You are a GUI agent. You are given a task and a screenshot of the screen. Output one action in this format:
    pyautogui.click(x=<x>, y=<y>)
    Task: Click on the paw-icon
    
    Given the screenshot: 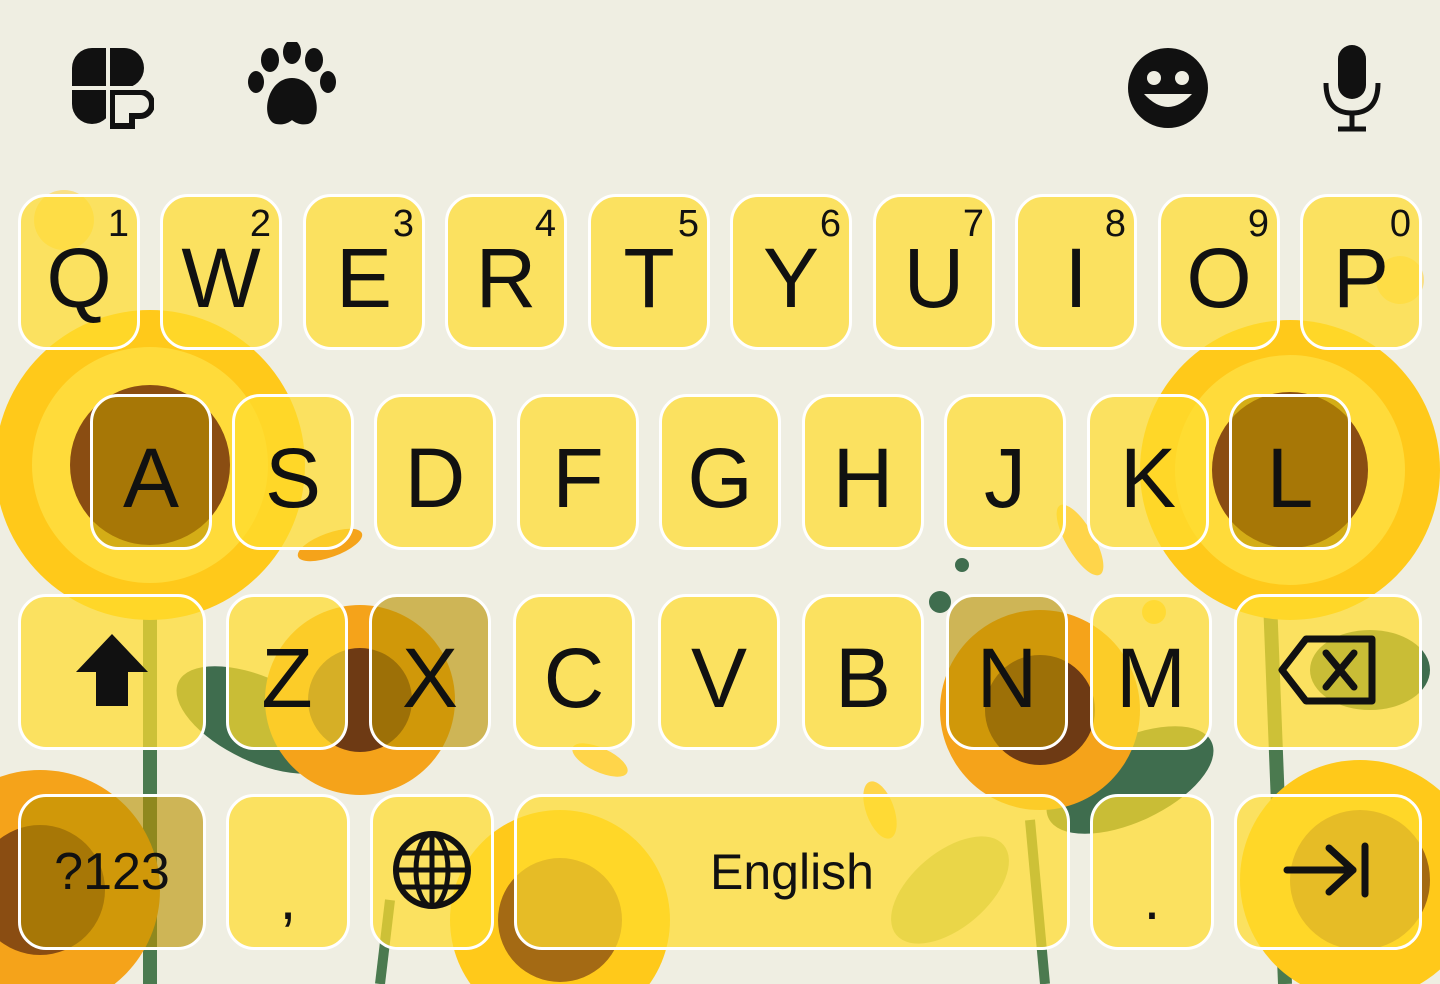 What is the action you would take?
    pyautogui.click(x=292, y=88)
    